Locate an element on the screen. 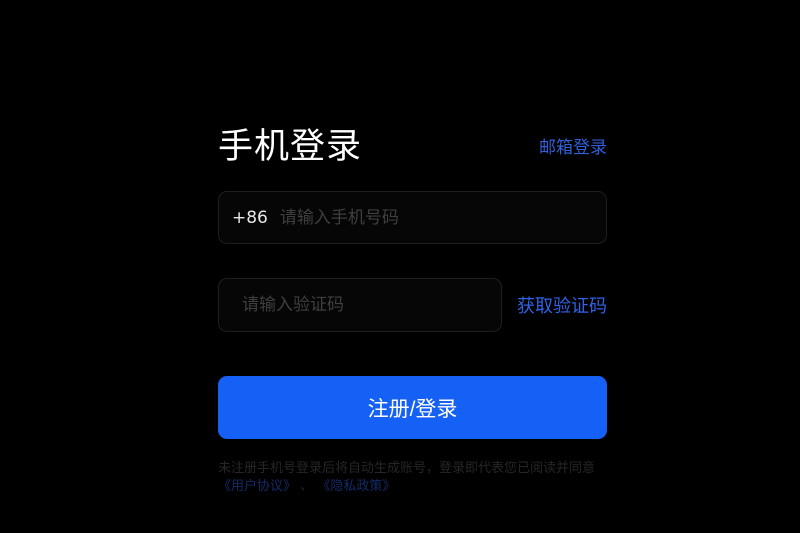 The image size is (800, 533). verification-code-row: 获取验证码 is located at coordinates (412, 305).